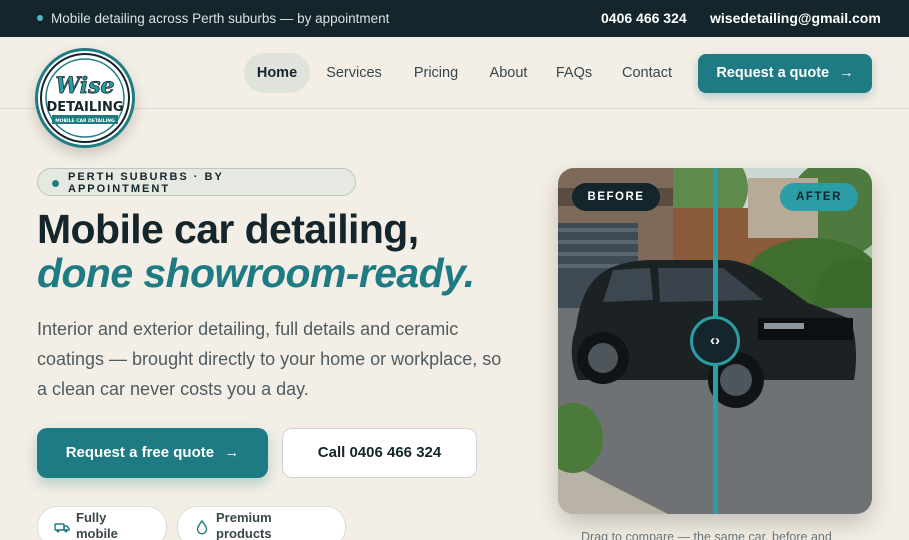  Describe the element at coordinates (84, 107) in the screenshot. I see `logo-line2: DETAILING` at that location.